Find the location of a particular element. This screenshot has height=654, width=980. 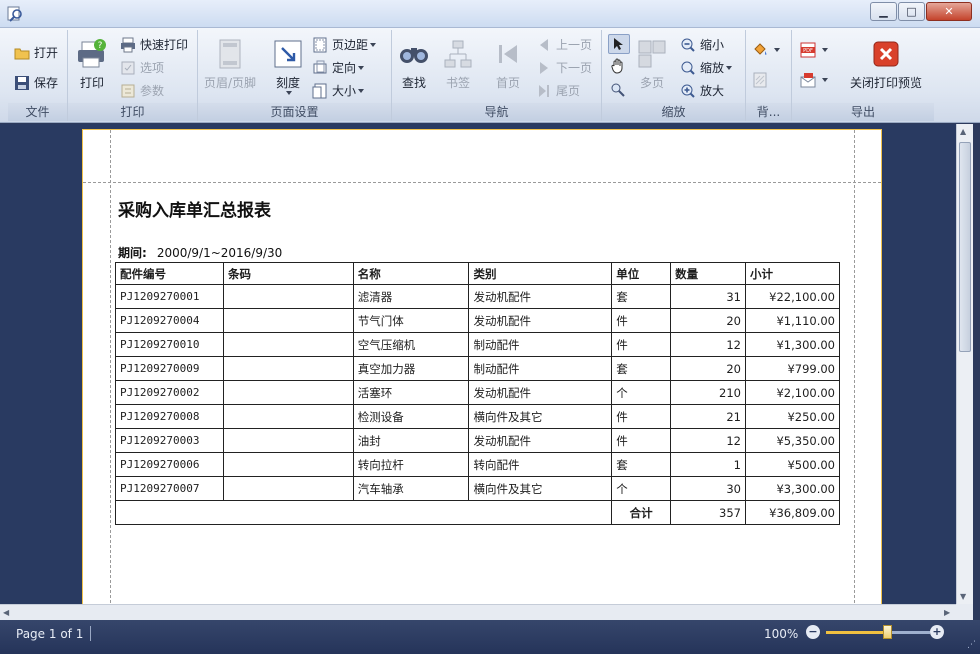

table-cell: 空气压缩机 is located at coordinates (411, 344).